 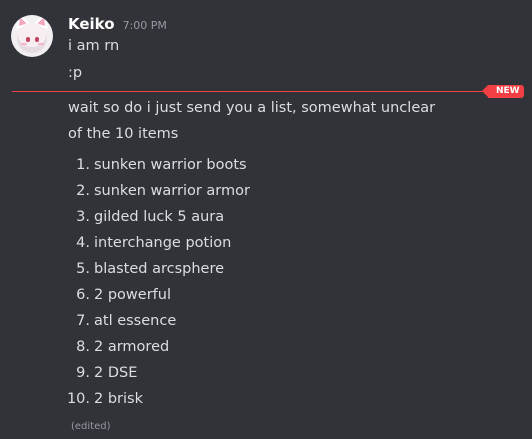 I want to click on list-item-text: 2 armored, so click(x=132, y=347).